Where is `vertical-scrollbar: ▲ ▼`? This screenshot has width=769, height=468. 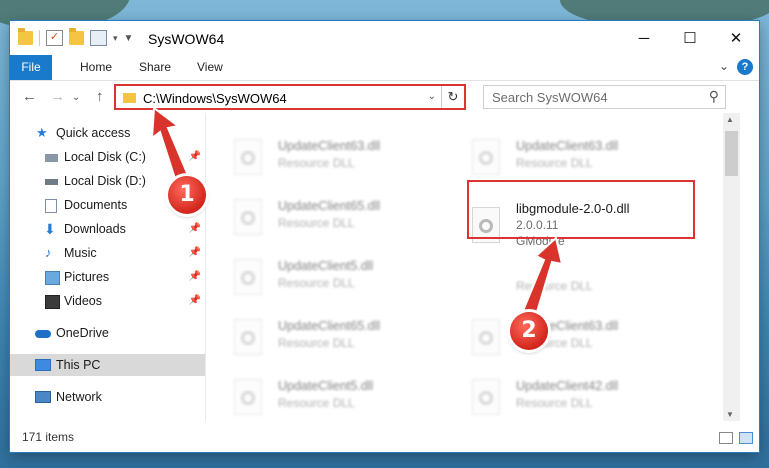 vertical-scrollbar: ▲ ▼ is located at coordinates (731, 267).